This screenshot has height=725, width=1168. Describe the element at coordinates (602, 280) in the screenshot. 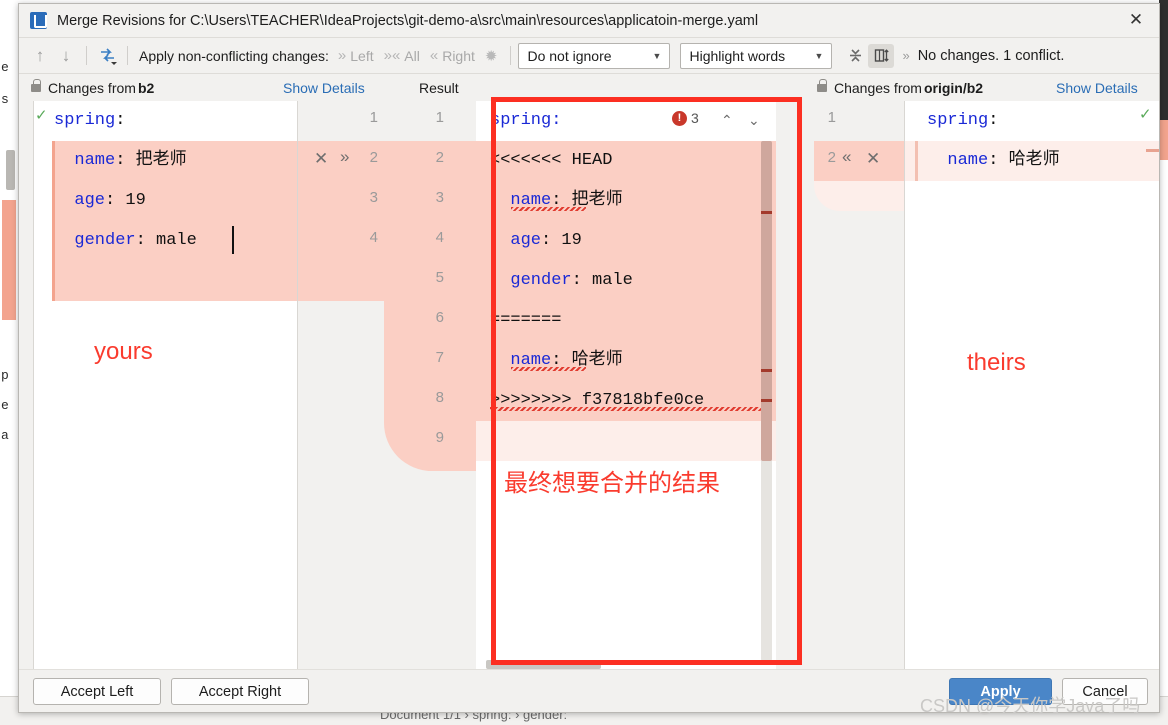

I see `result-line-5-rest: : male` at that location.